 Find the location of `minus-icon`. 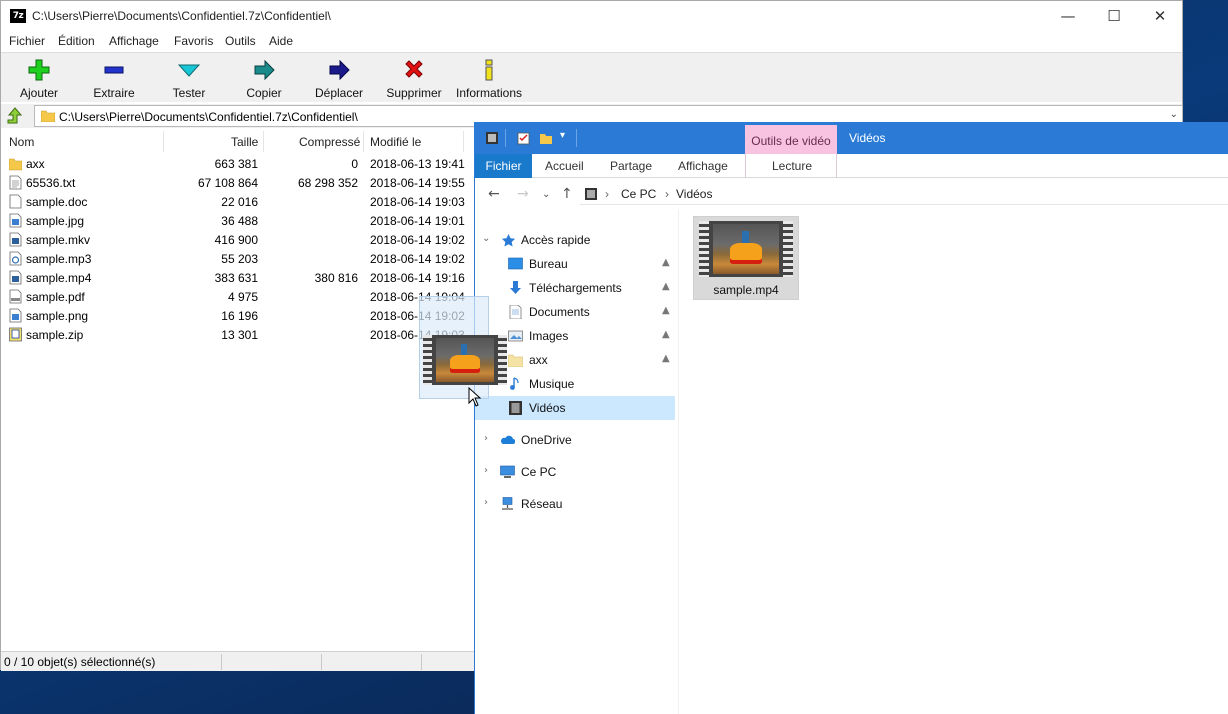

minus-icon is located at coordinates (114, 70).